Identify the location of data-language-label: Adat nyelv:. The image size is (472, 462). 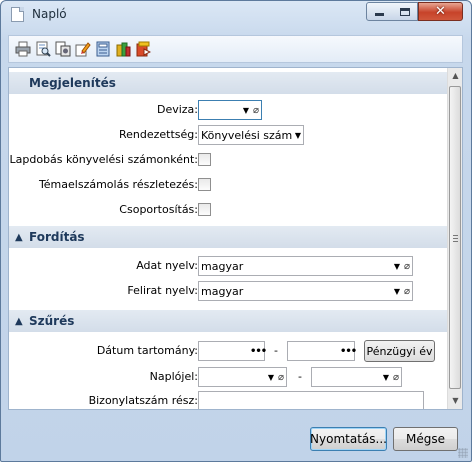
(167, 265).